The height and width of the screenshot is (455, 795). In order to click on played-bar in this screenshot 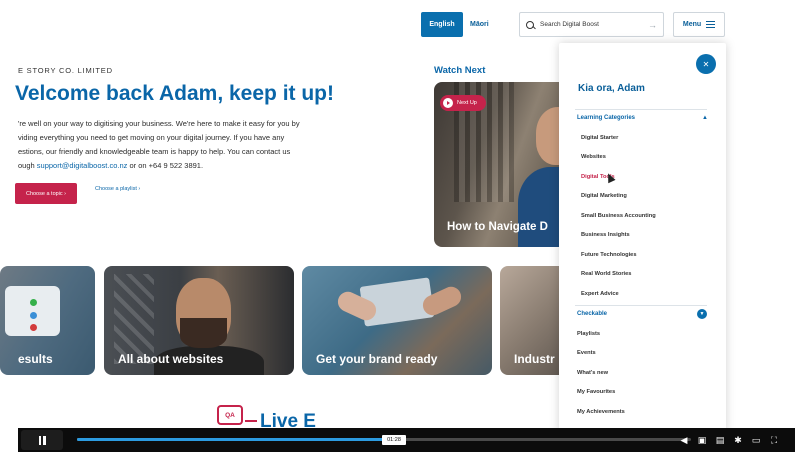, I will do `click(235, 439)`.